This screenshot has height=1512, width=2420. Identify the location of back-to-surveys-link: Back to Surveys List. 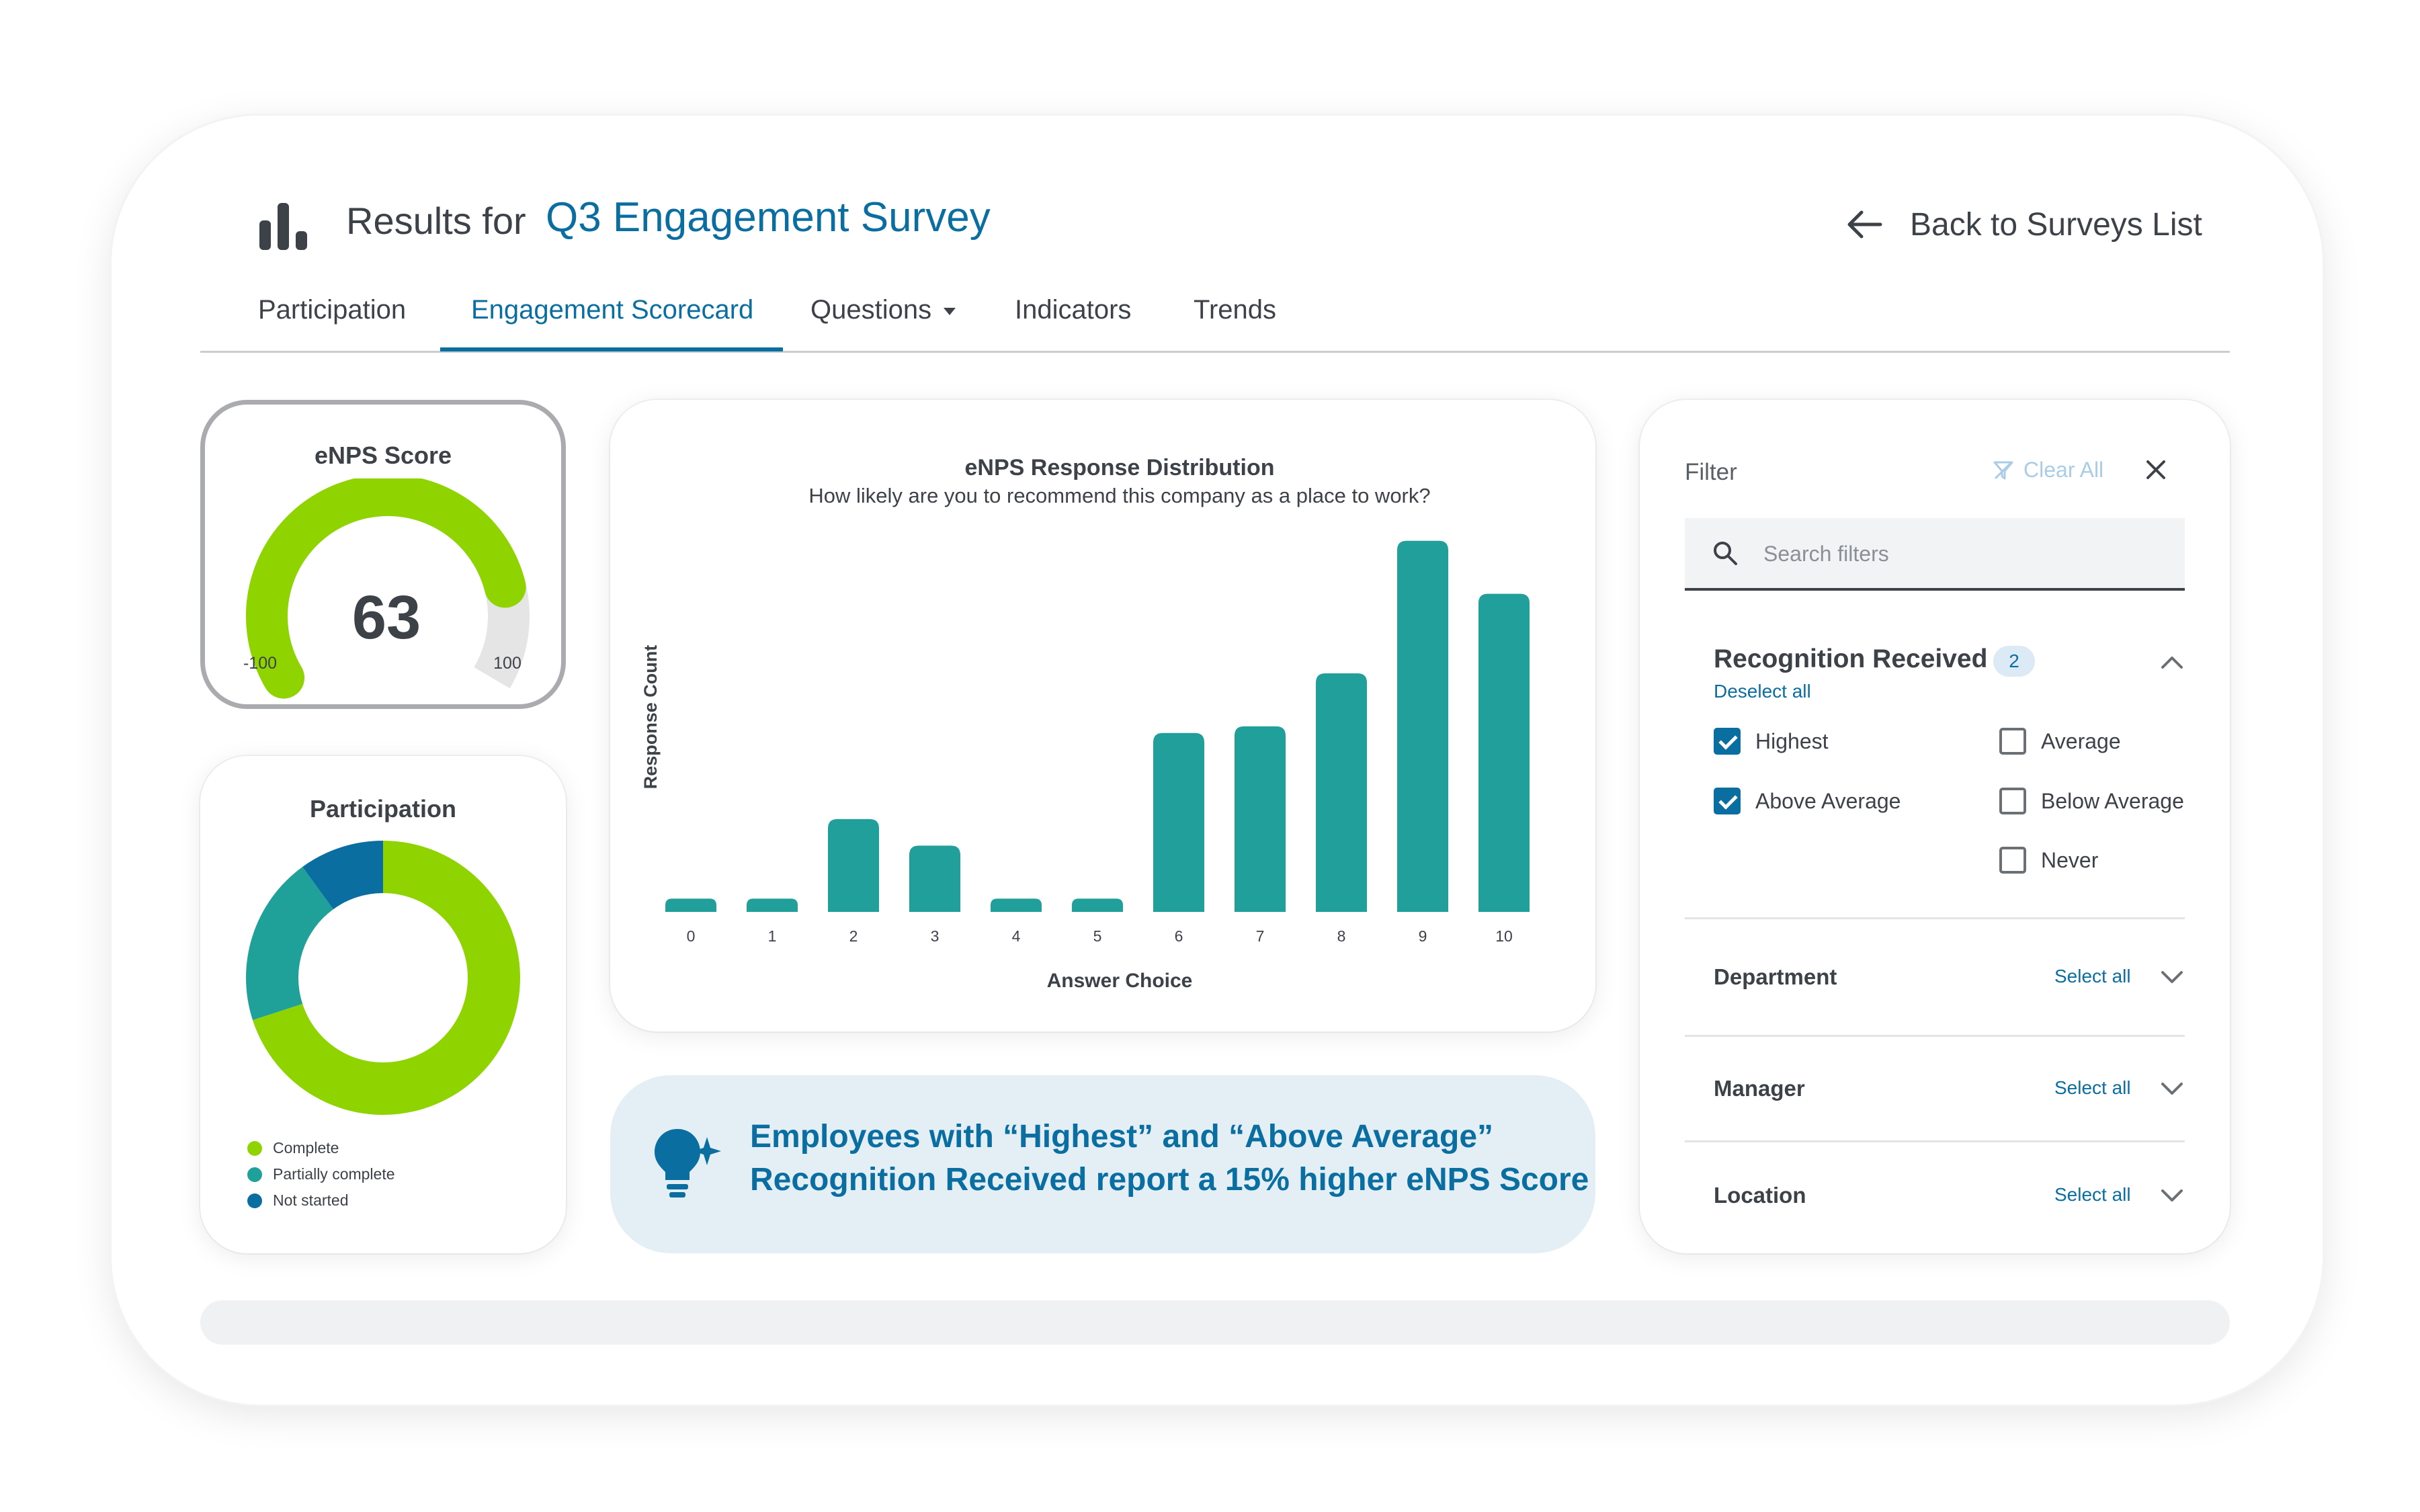
(2024, 225).